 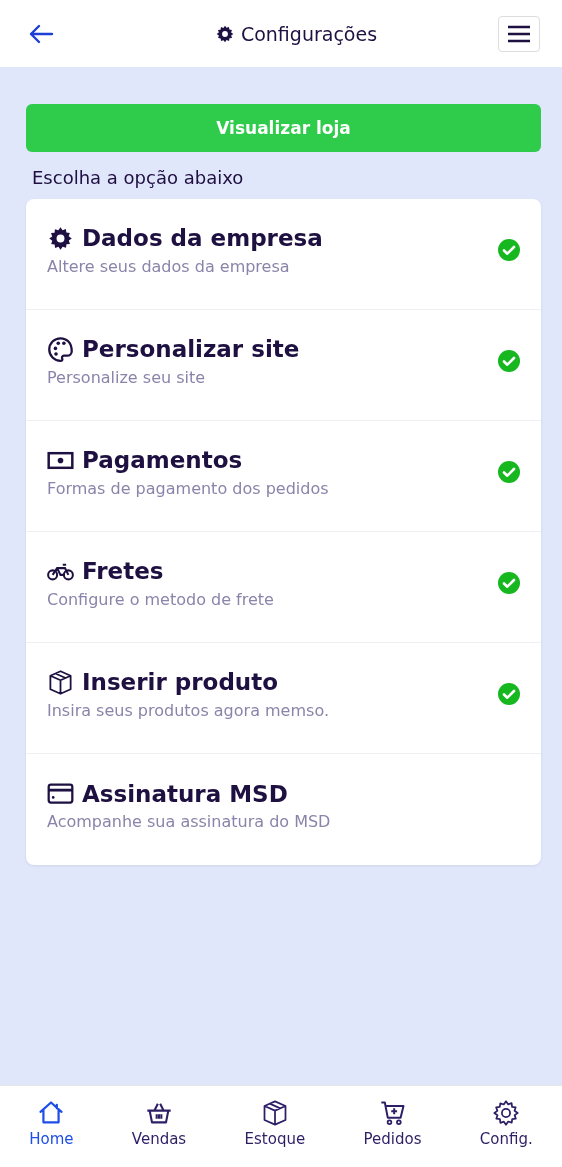 I want to click on option-item: Inserir produto Insira seus produtos agora memso., so click(x=283, y=698).